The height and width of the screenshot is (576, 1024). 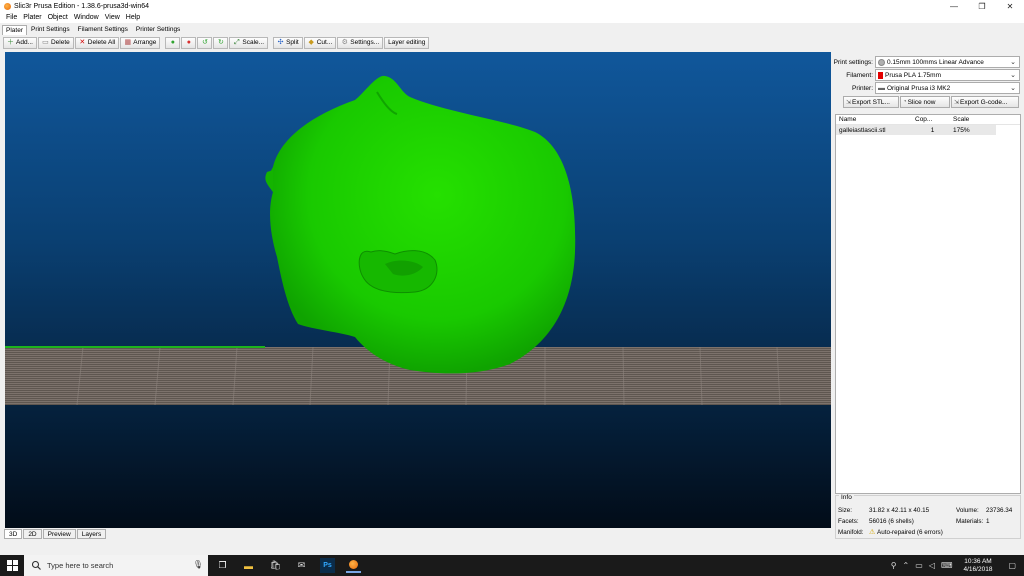 What do you see at coordinates (916, 130) in the screenshot?
I see `table-row: galleiastlascii.stl 1 175%` at bounding box center [916, 130].